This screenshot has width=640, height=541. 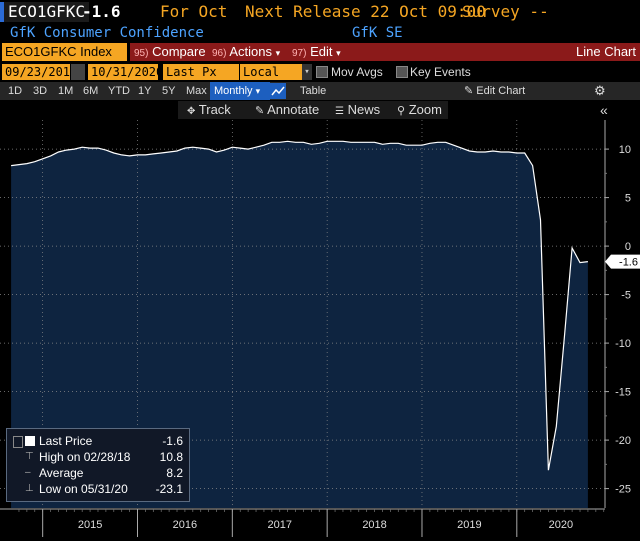 What do you see at coordinates (119, 91) in the screenshot?
I see `period-ytd: YTD` at bounding box center [119, 91].